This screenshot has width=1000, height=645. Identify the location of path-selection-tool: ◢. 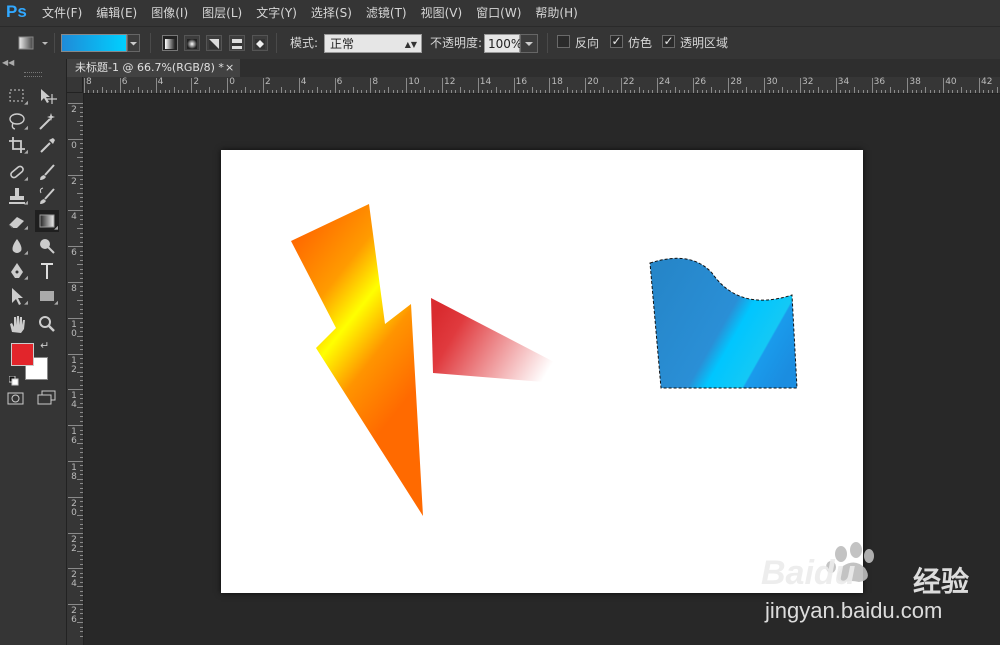
(17, 296).